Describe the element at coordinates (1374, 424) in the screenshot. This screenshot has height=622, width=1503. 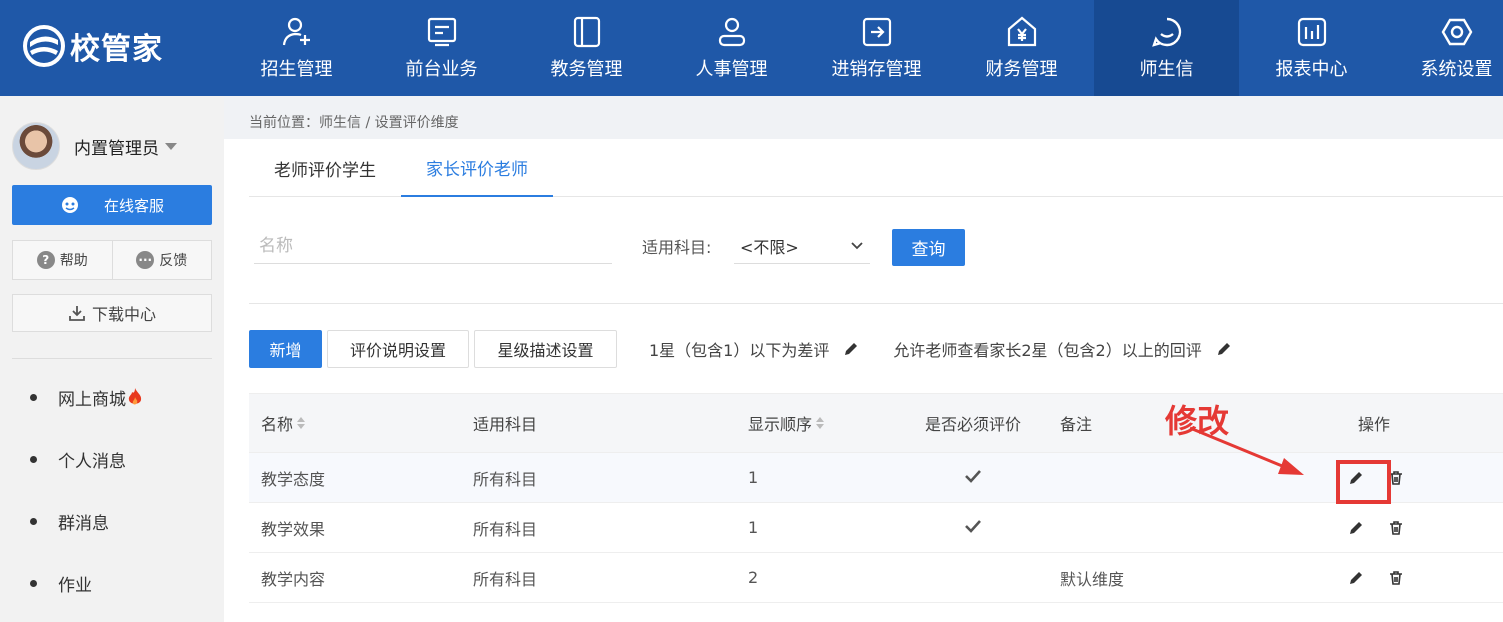
I see `column-header-actions: 操作` at that location.